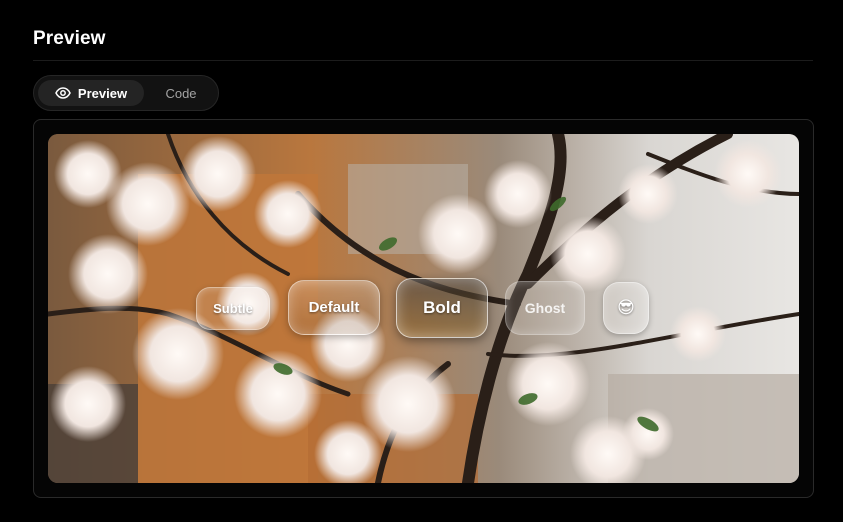 This screenshot has height=522, width=843. Describe the element at coordinates (233, 308) in the screenshot. I see `subtle-button: Subtle` at that location.